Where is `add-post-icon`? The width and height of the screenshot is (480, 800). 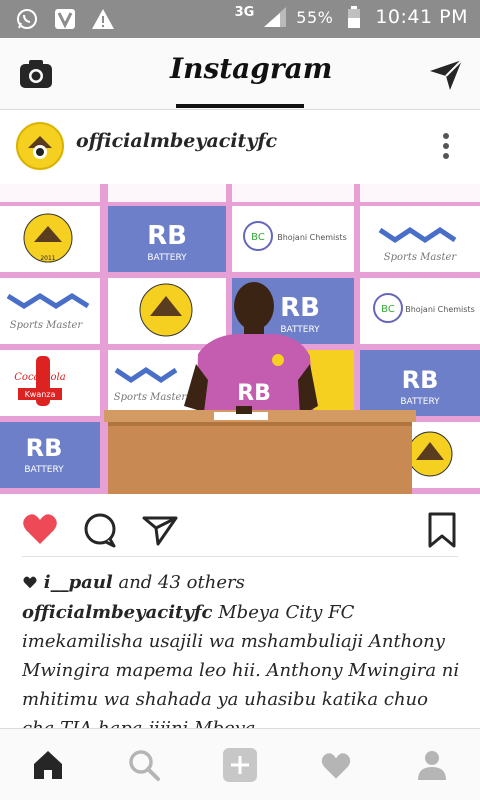
add-post-icon is located at coordinates (240, 765).